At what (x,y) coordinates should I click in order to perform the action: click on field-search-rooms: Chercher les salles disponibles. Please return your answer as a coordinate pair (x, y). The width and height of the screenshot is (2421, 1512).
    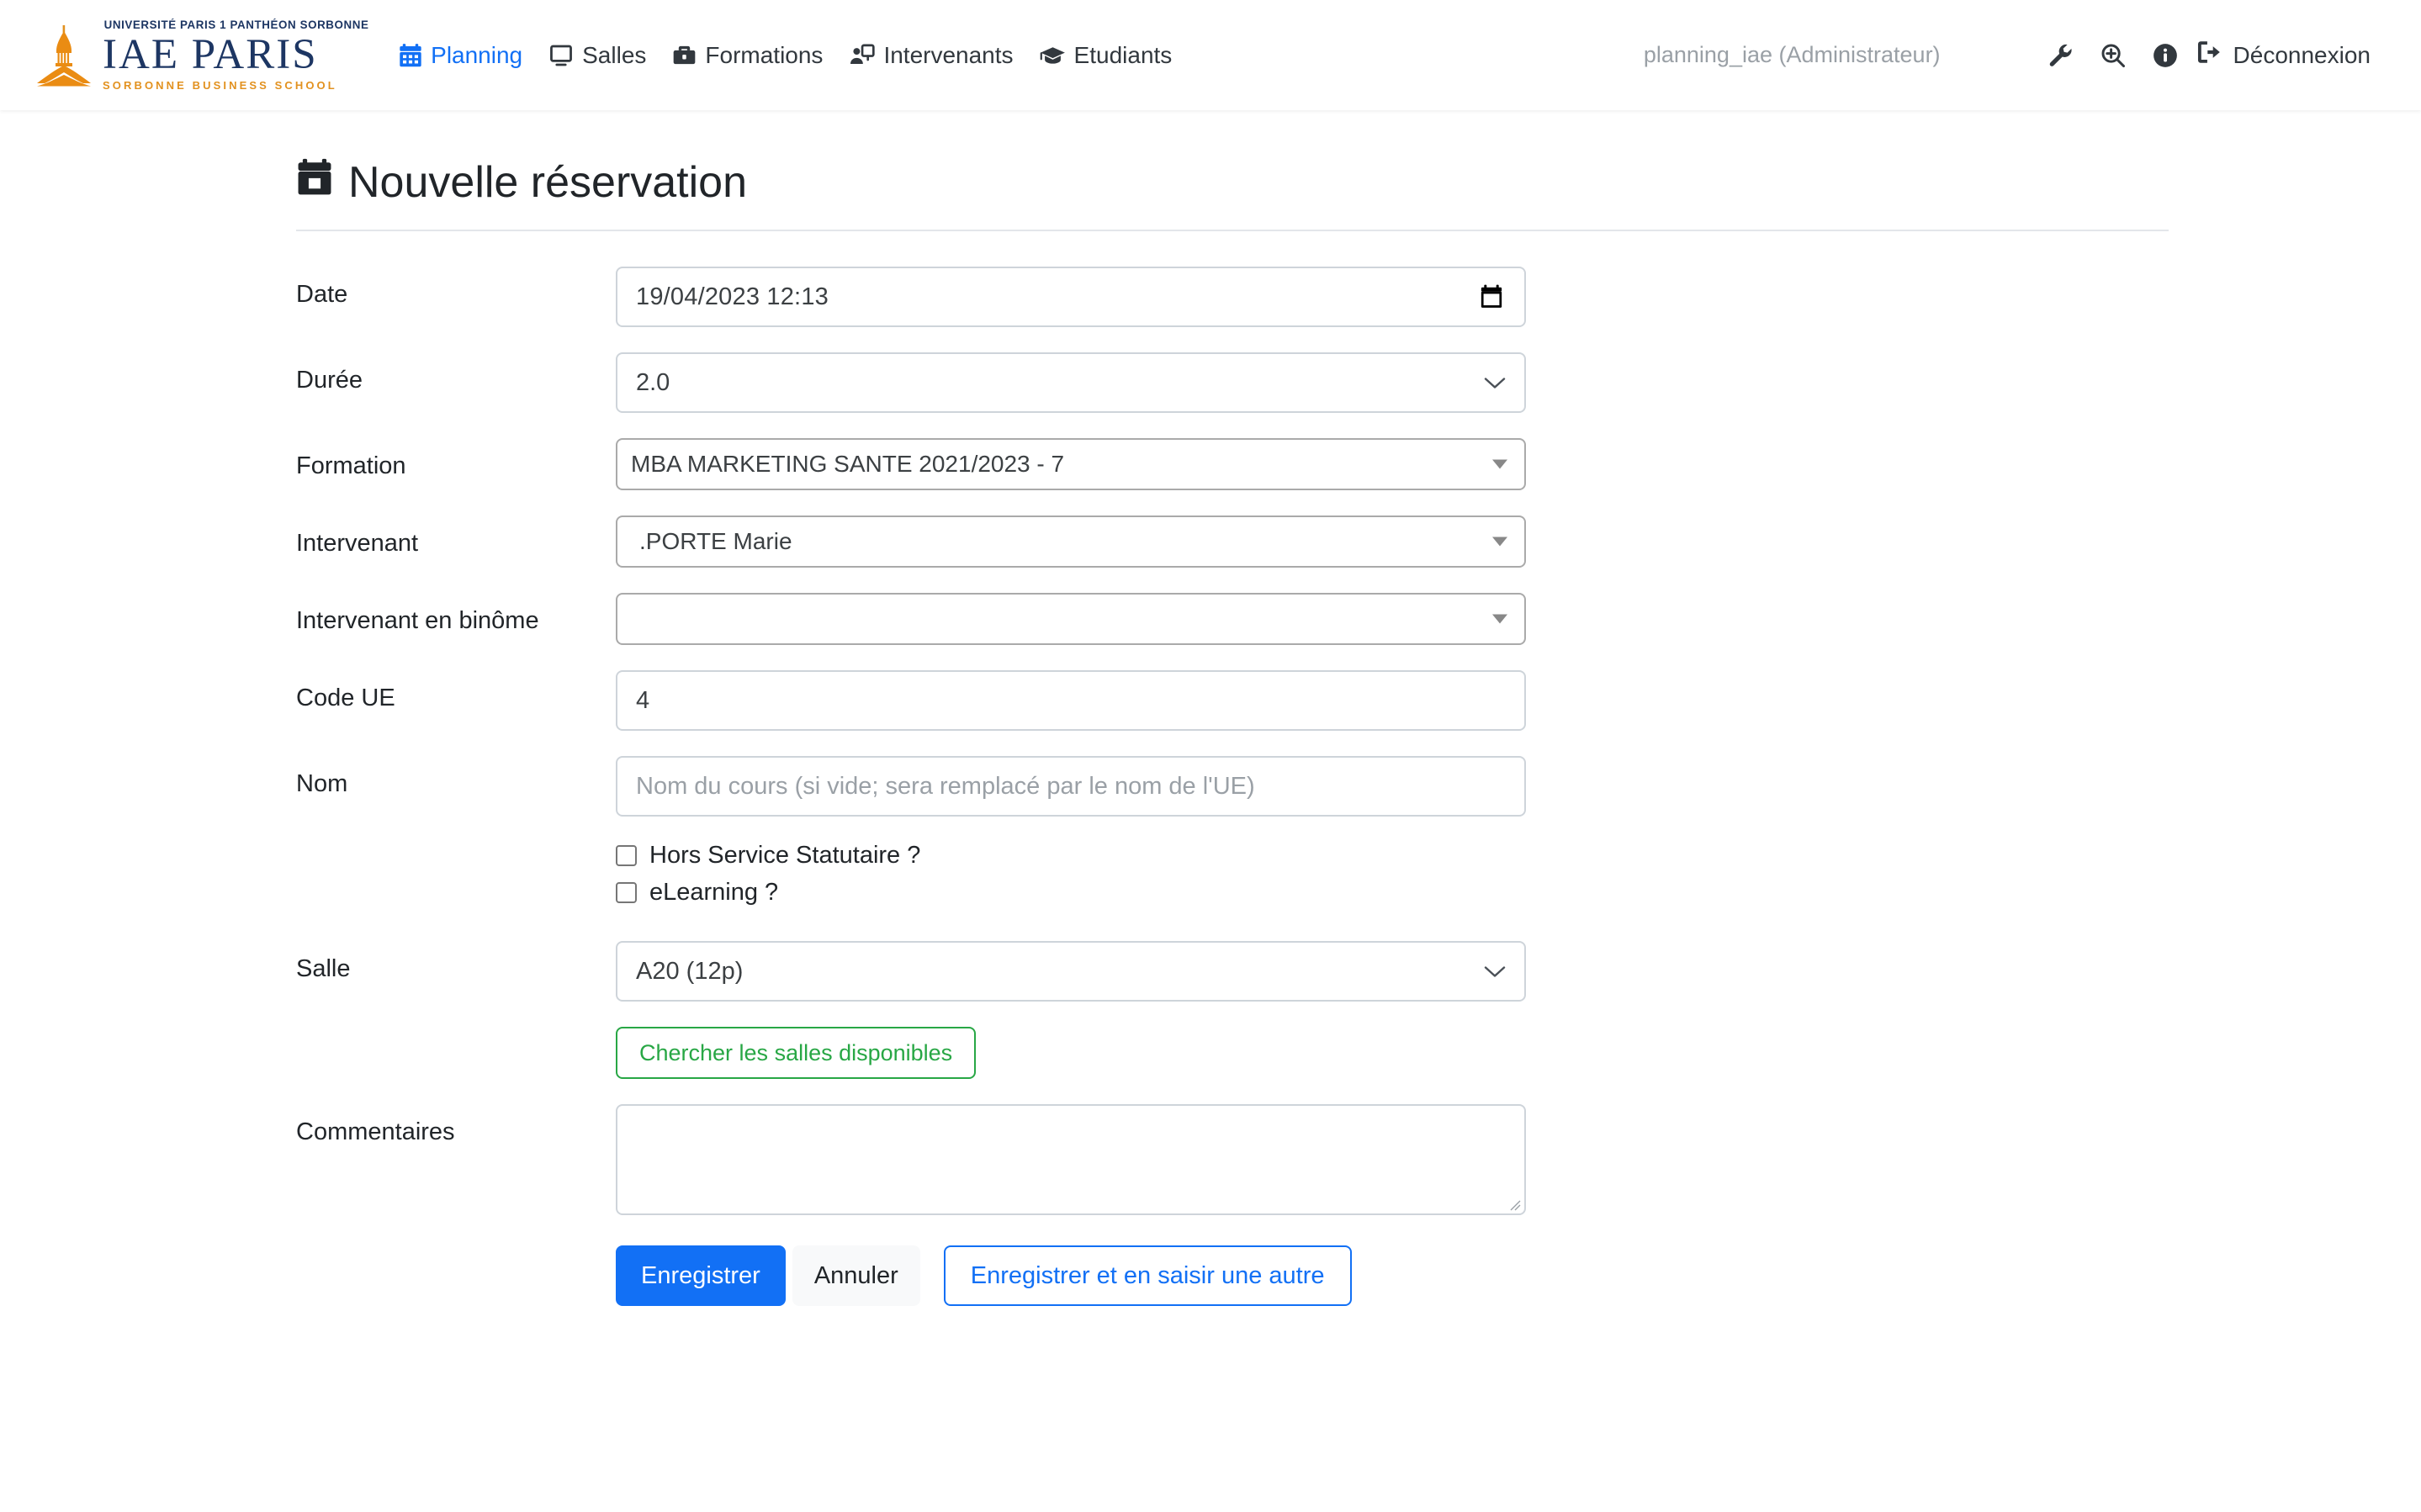
    Looking at the image, I should click on (1071, 1053).